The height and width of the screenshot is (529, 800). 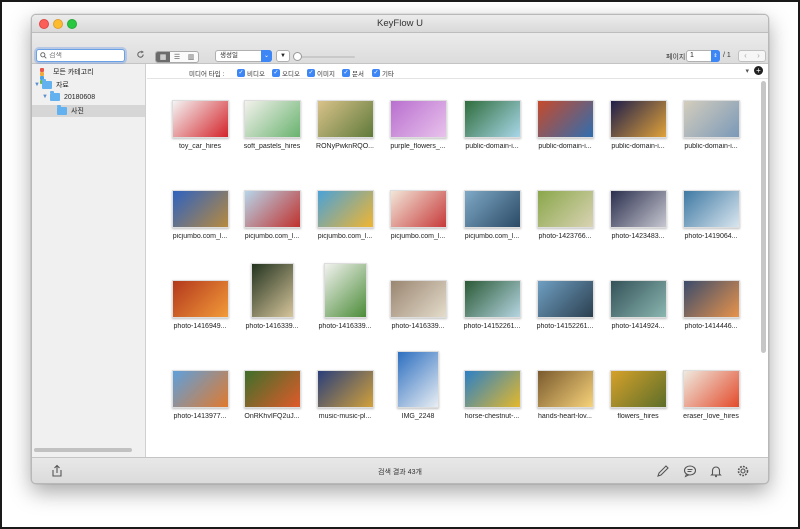 What do you see at coordinates (84, 55) in the screenshot?
I see `search-input` at bounding box center [84, 55].